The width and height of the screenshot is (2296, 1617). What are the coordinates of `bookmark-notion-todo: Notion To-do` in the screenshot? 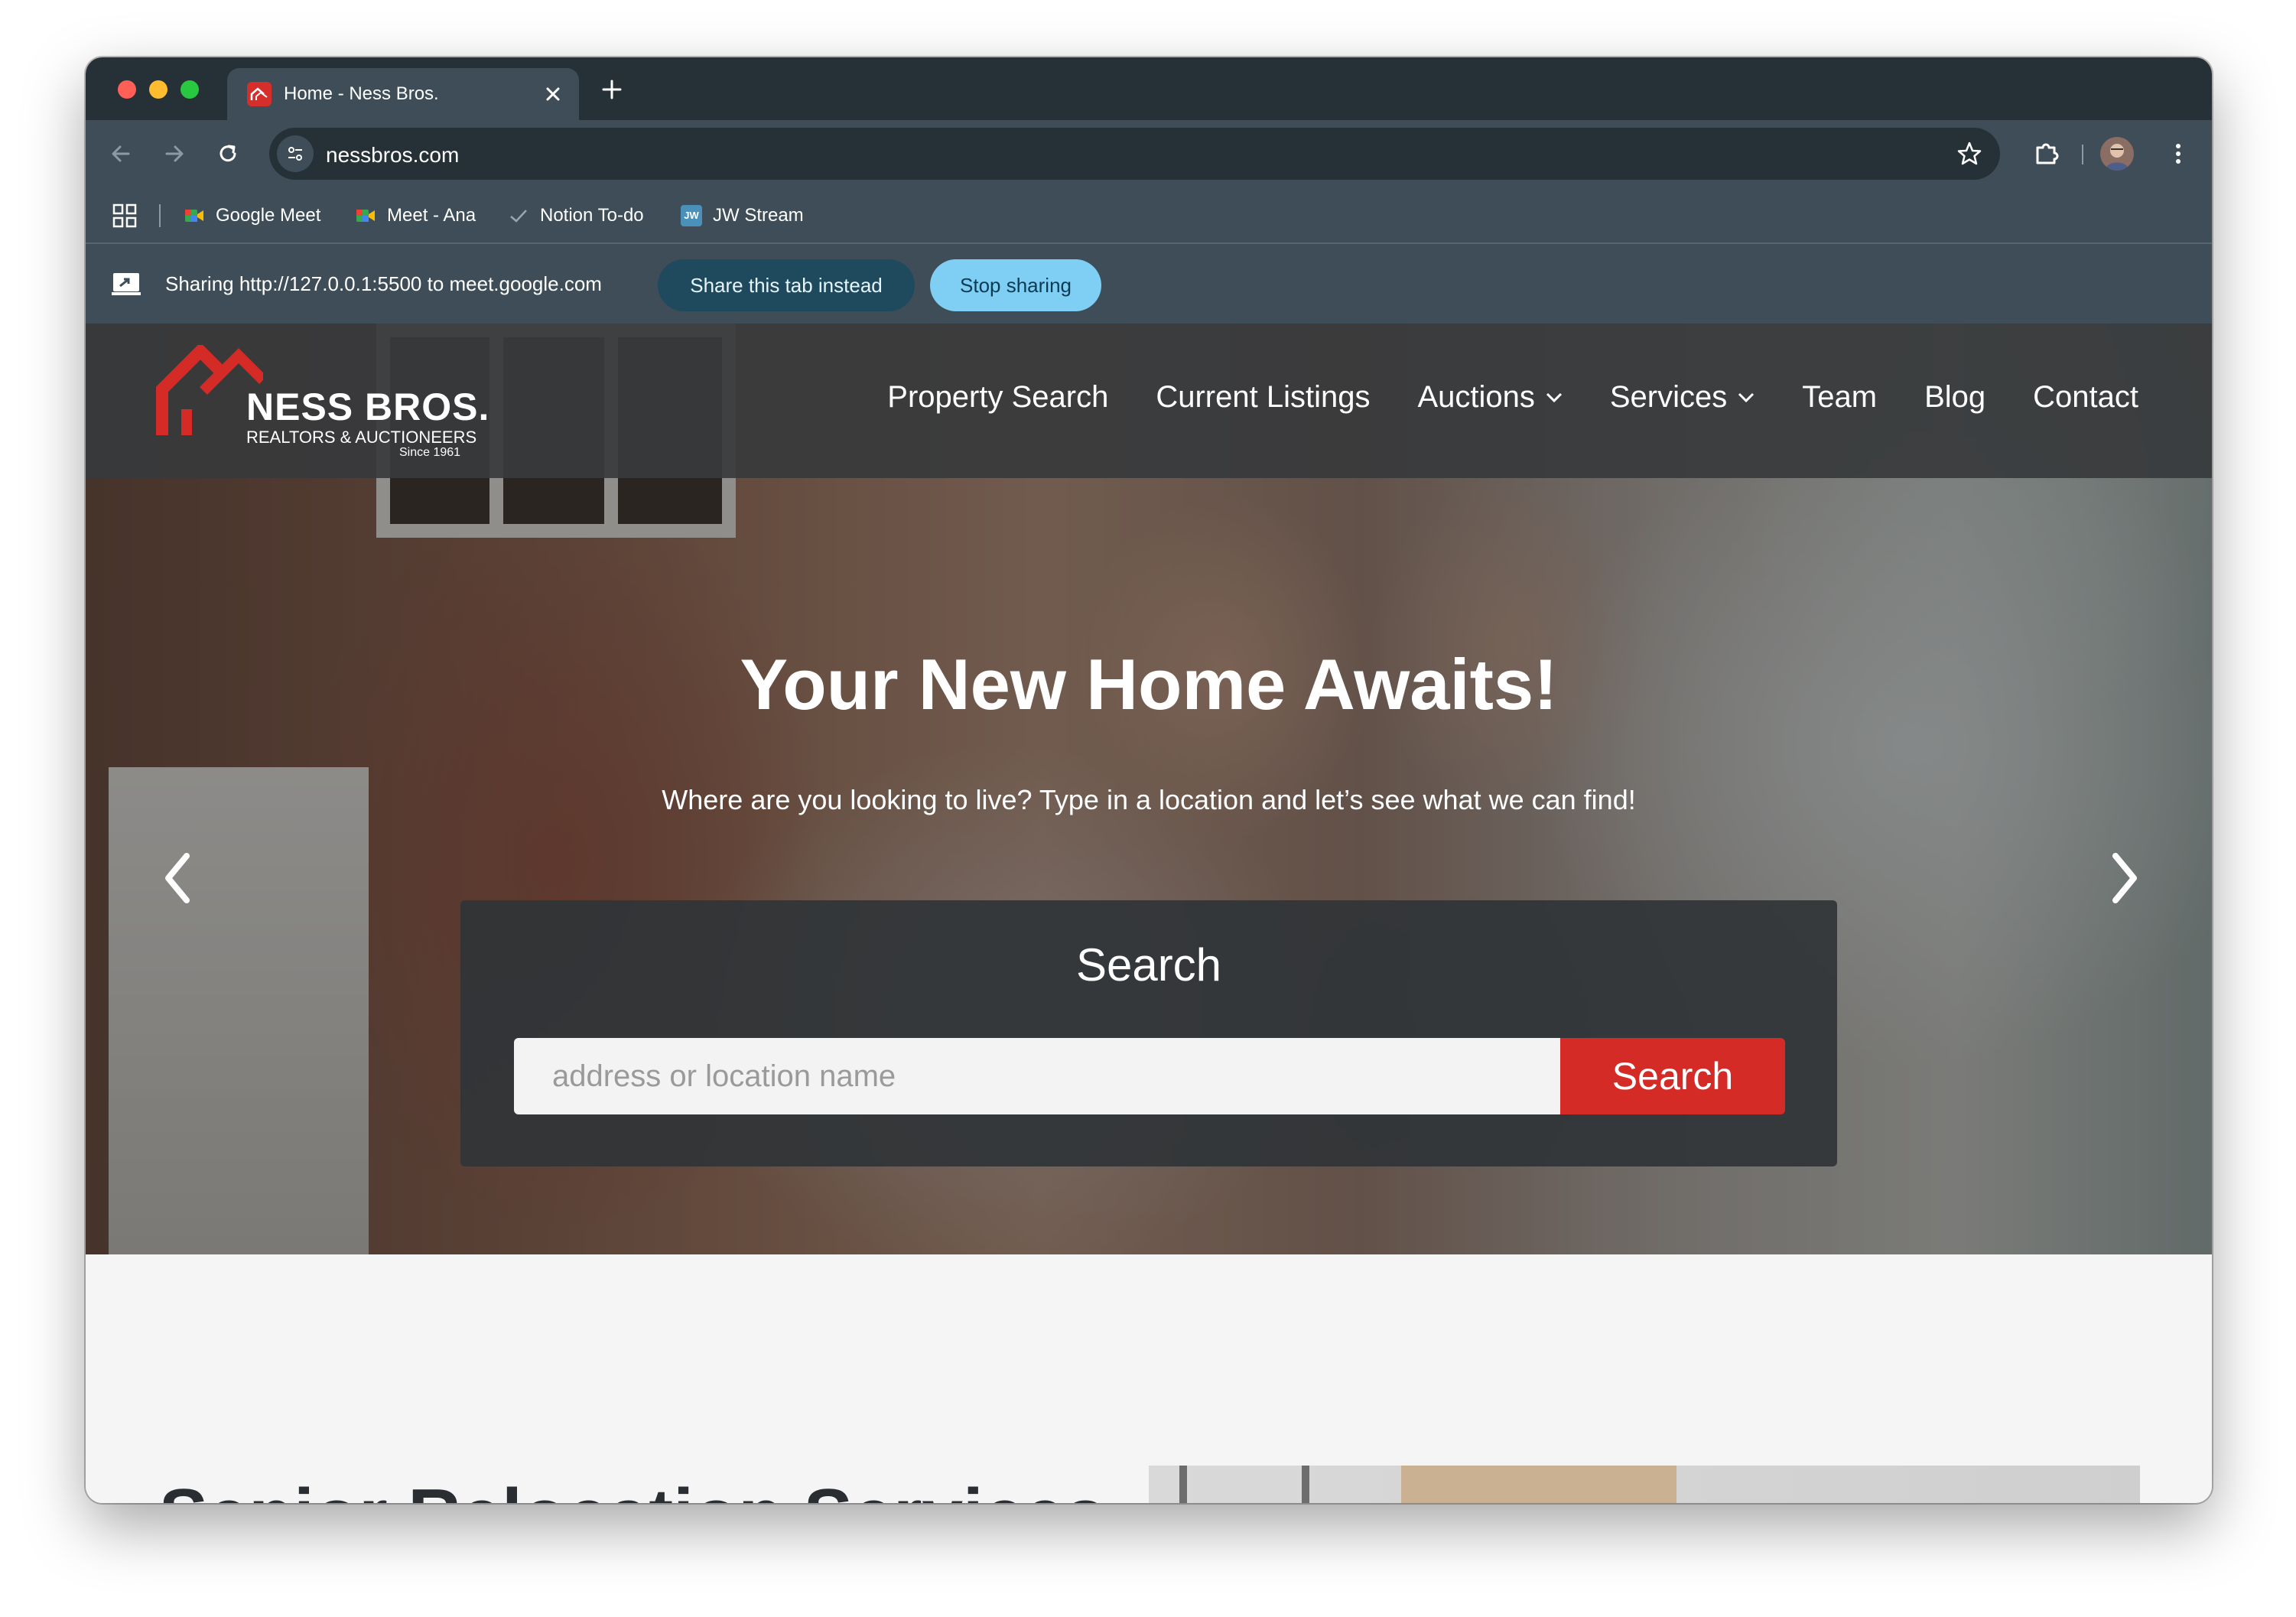 It's located at (576, 216).